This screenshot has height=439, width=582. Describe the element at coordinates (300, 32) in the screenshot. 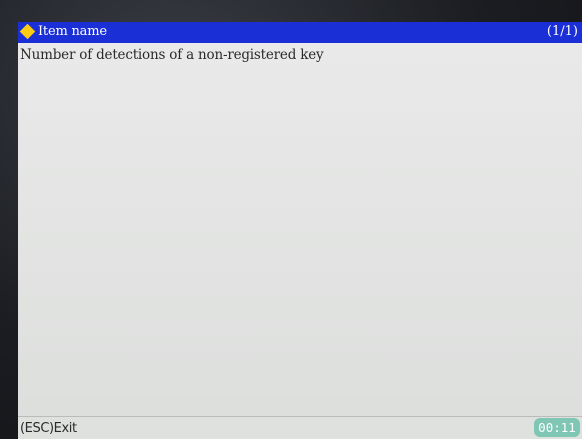

I see `title-bar: Item name (1/1)` at that location.